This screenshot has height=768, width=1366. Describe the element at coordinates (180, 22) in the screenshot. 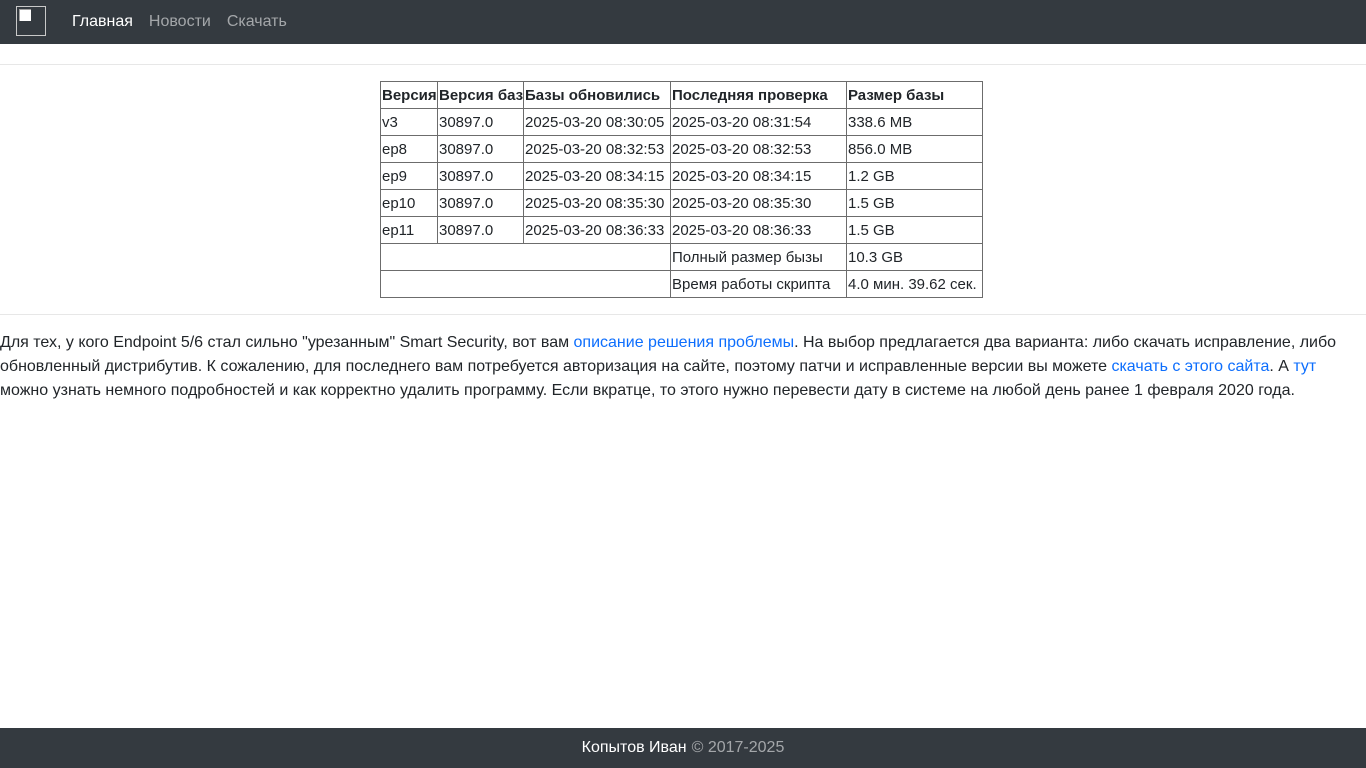

I see `nav-item-news: Новости` at that location.